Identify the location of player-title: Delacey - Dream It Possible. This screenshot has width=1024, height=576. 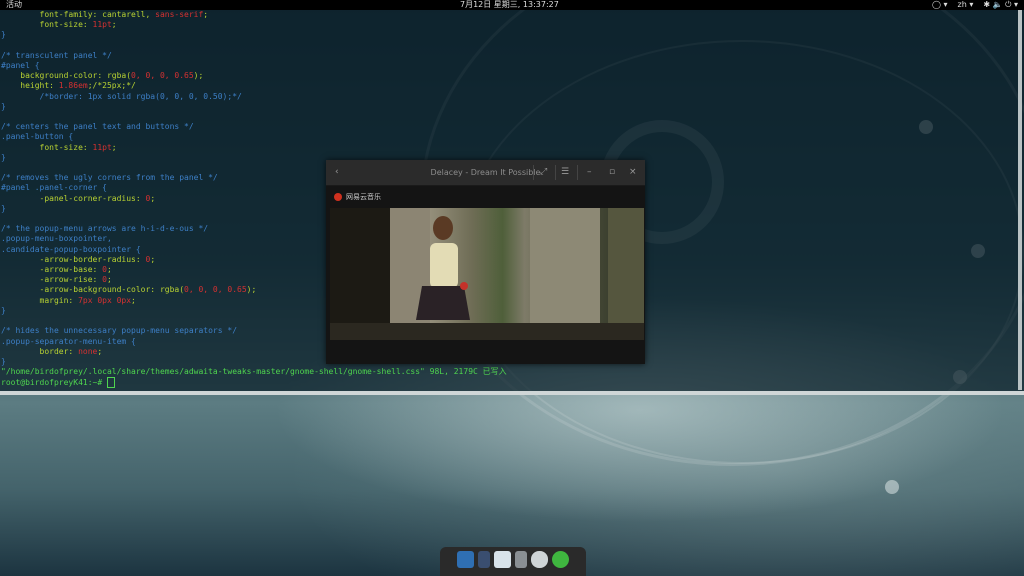
(485, 172).